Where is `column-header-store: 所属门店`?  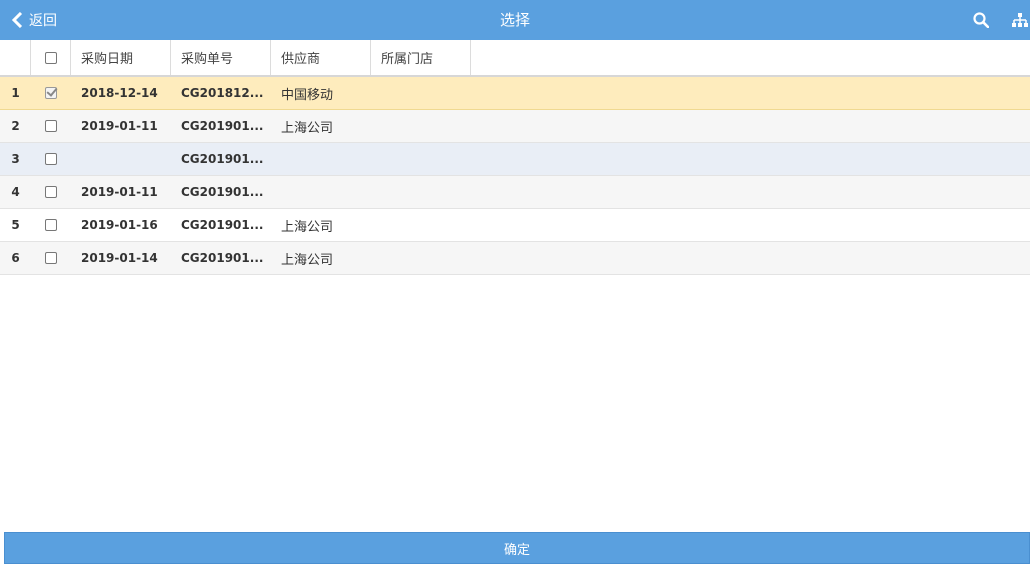
column-header-store: 所属门店 is located at coordinates (421, 57).